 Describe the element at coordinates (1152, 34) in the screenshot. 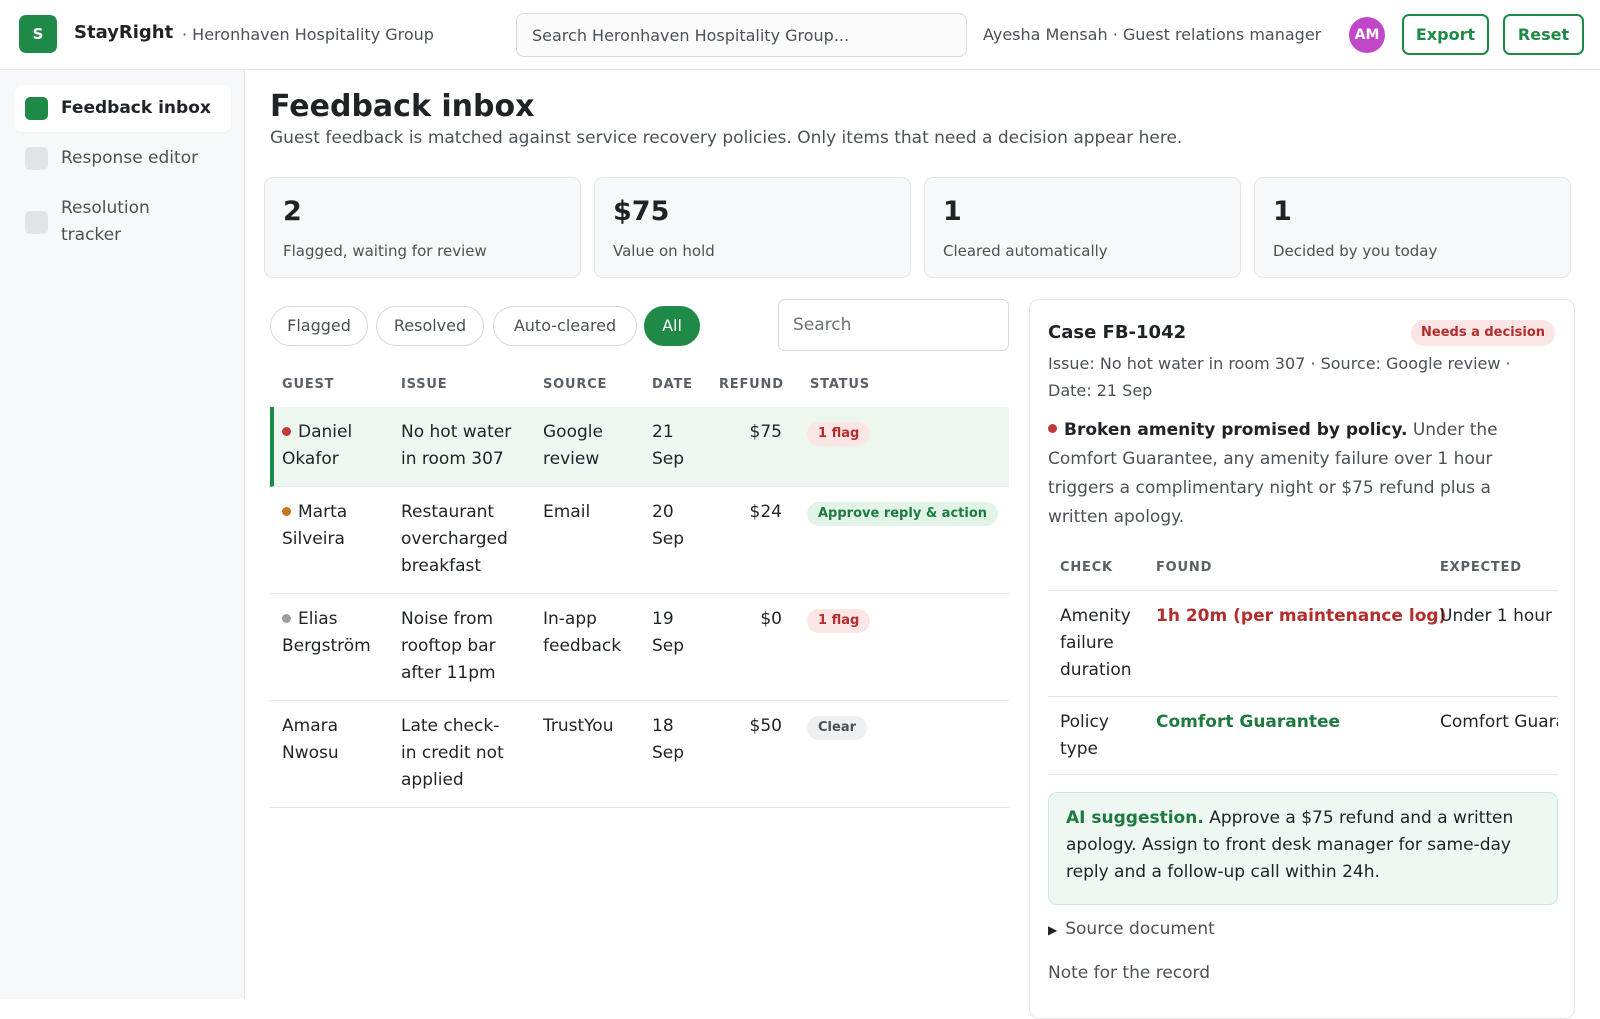

I see `user-info: Ayesha Mensah · Guest relations manager` at that location.